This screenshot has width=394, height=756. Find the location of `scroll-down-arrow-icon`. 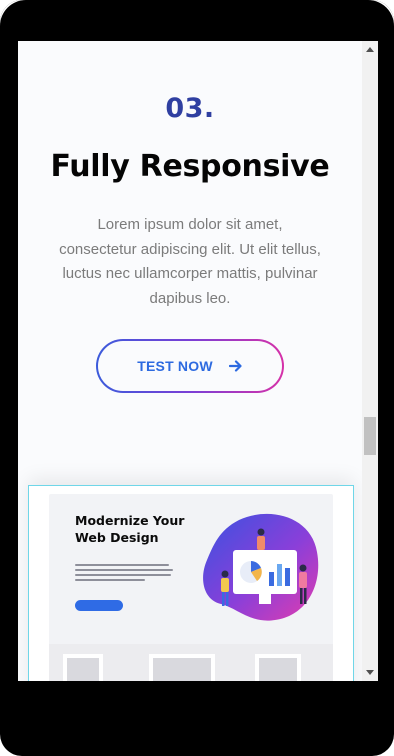

scroll-down-arrow-icon is located at coordinates (370, 673).